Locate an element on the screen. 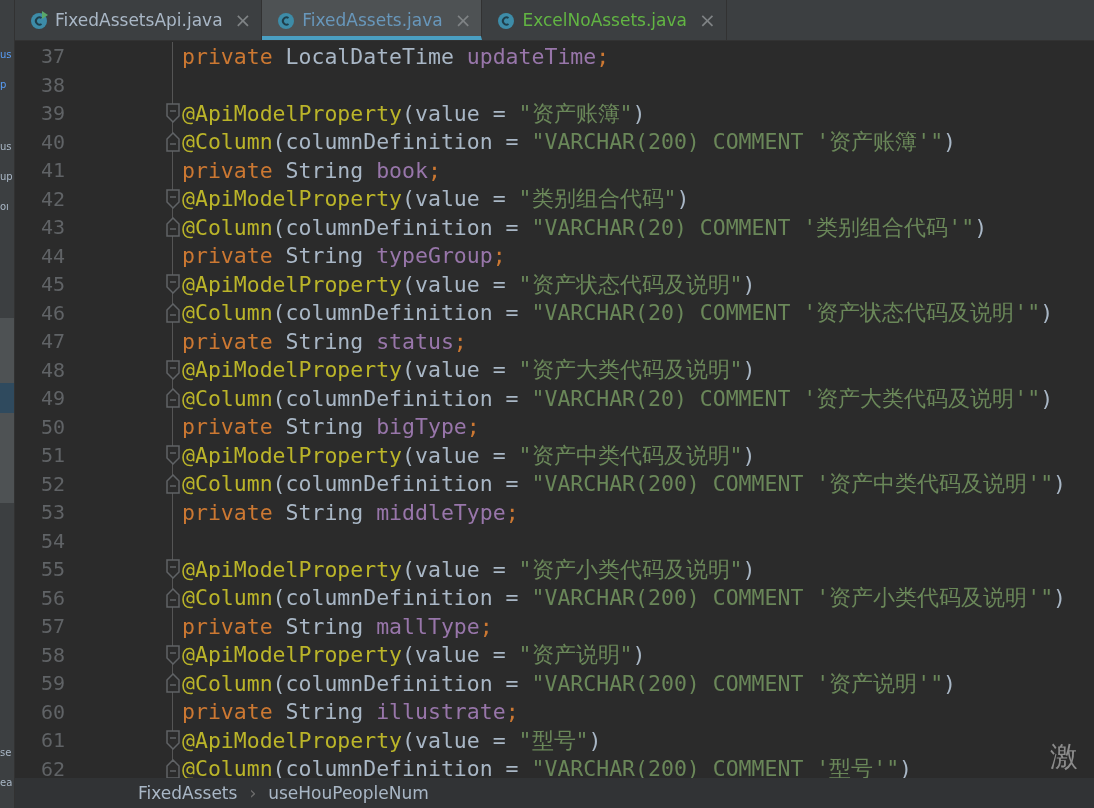 The width and height of the screenshot is (1094, 808). line-number: 57 is located at coordinates (52, 626).